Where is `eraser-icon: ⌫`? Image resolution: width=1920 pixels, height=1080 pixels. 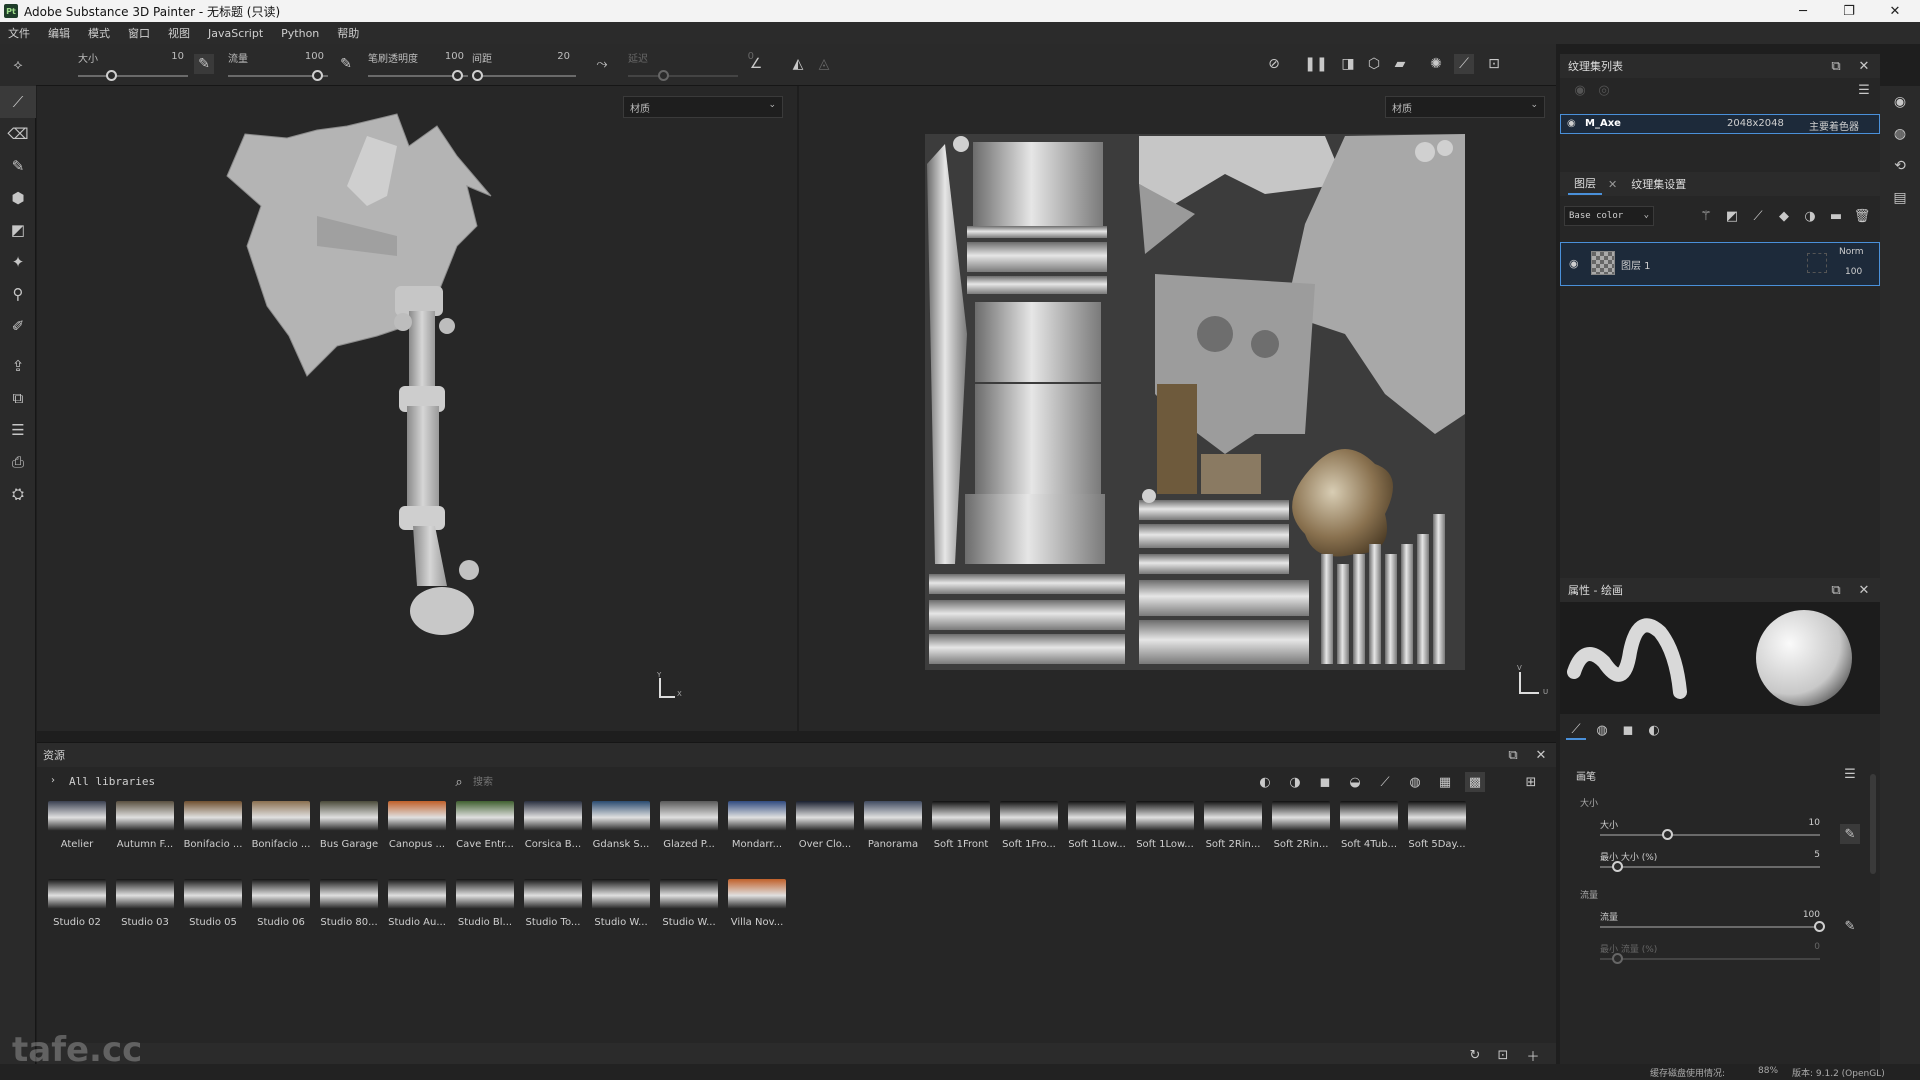 eraser-icon: ⌫ is located at coordinates (18, 134).